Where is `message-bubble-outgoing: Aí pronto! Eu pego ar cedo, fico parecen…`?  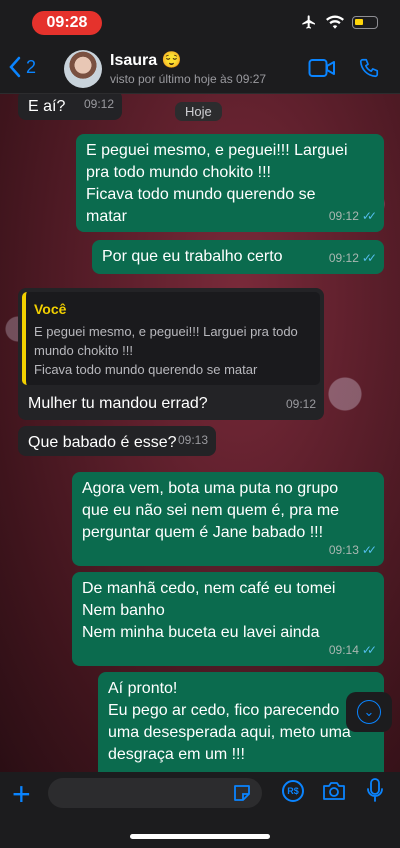 message-bubble-outgoing: Aí pronto! Eu pego ar cedo, fico parecen… is located at coordinates (241, 722).